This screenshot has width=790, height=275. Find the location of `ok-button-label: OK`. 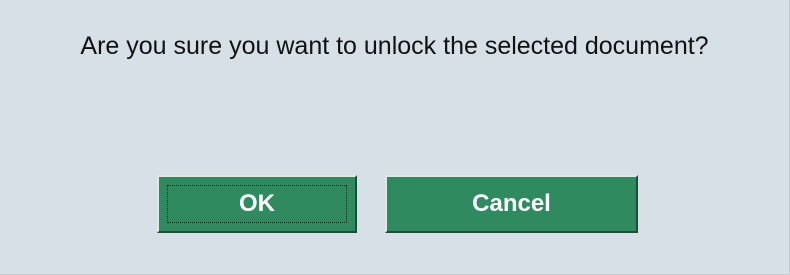

ok-button-label: OK is located at coordinates (257, 203).